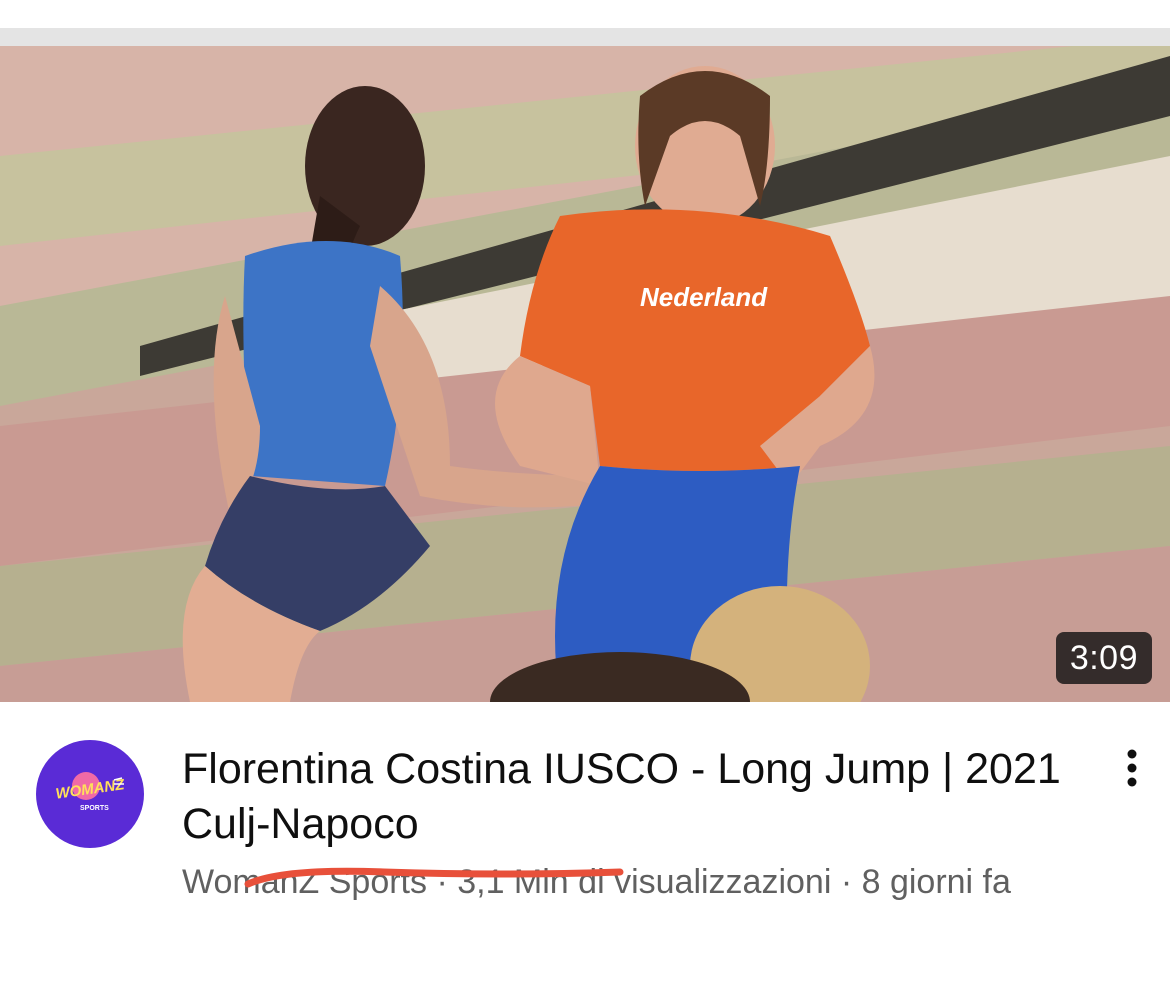 This screenshot has height=996, width=1170. I want to click on shirt-text: Nederland, so click(704, 297).